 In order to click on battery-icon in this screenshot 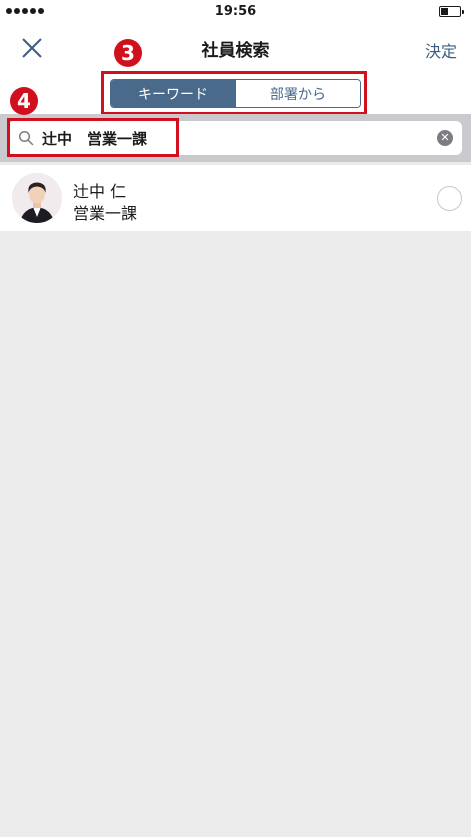, I will do `click(451, 11)`.